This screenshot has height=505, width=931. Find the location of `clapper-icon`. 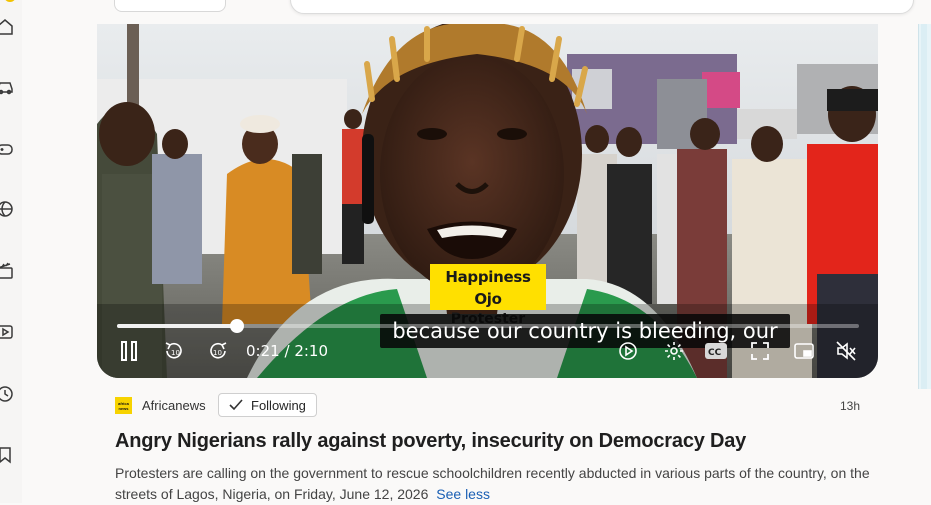

clapper-icon is located at coordinates (7, 271).